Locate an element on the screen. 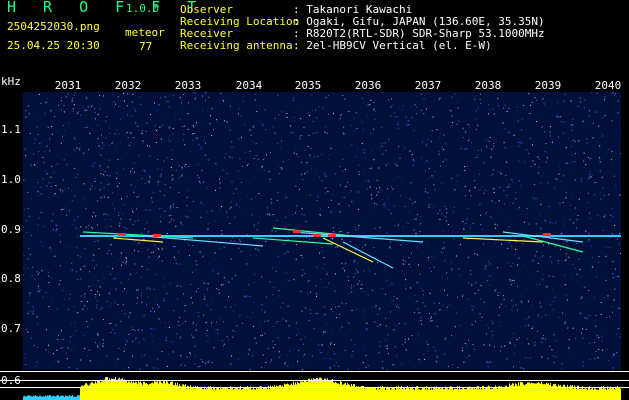 The image size is (629, 400). x-tick-label: 2032 is located at coordinates (128, 85).